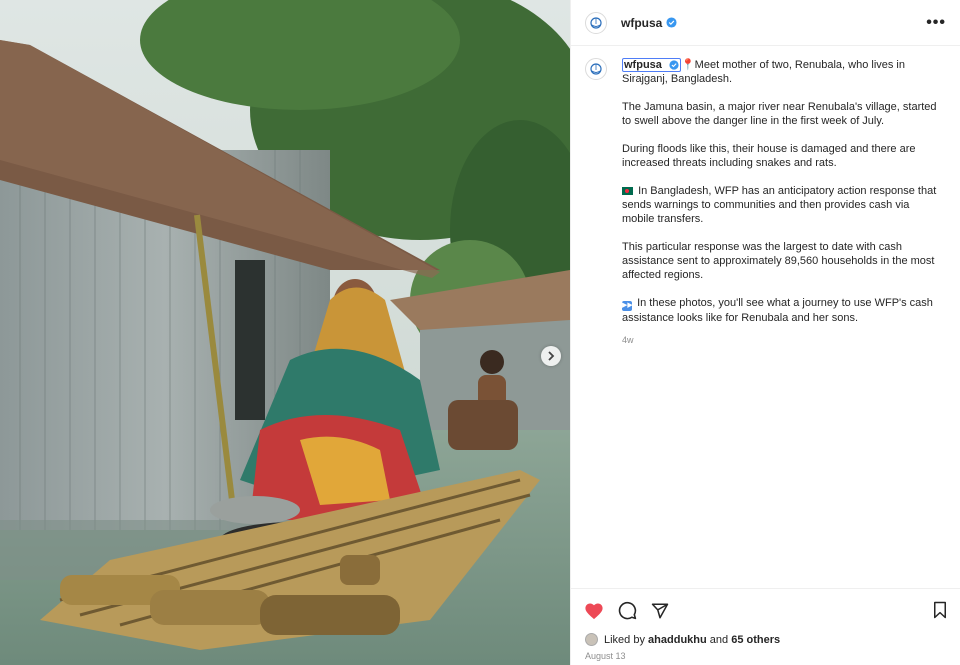  Describe the element at coordinates (779, 340) in the screenshot. I see `caption-timestamp: 4w` at that location.